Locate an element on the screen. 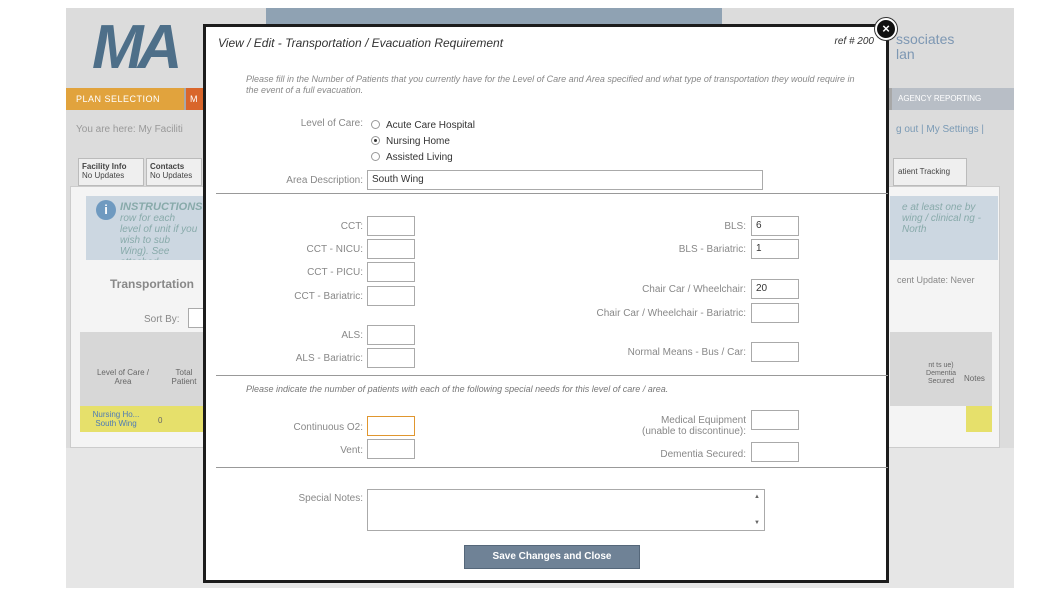 The height and width of the screenshot is (597, 1055). radio-assisted-living: Assisted Living is located at coordinates (412, 158).